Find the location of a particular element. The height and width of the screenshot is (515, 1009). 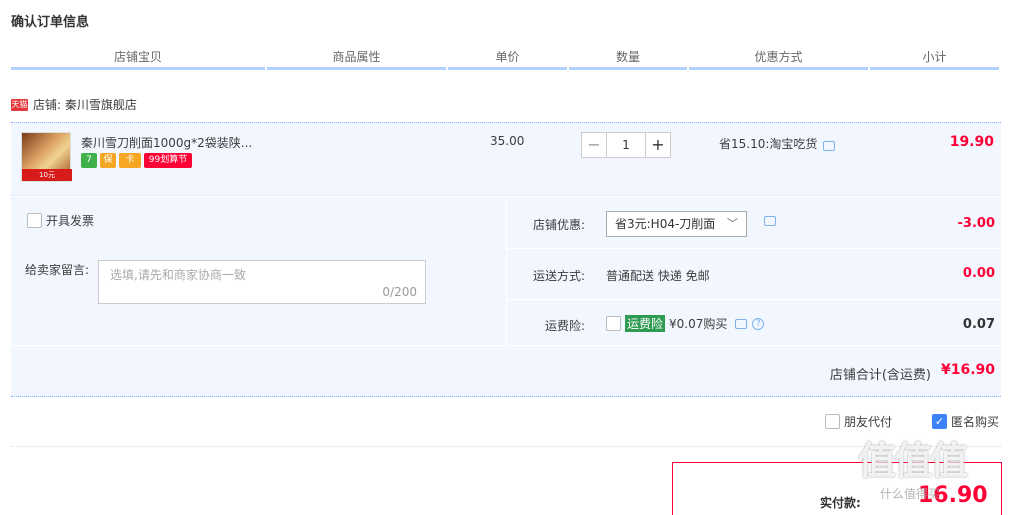

anonymous-purchase-checkbox: ✓ is located at coordinates (939, 421).